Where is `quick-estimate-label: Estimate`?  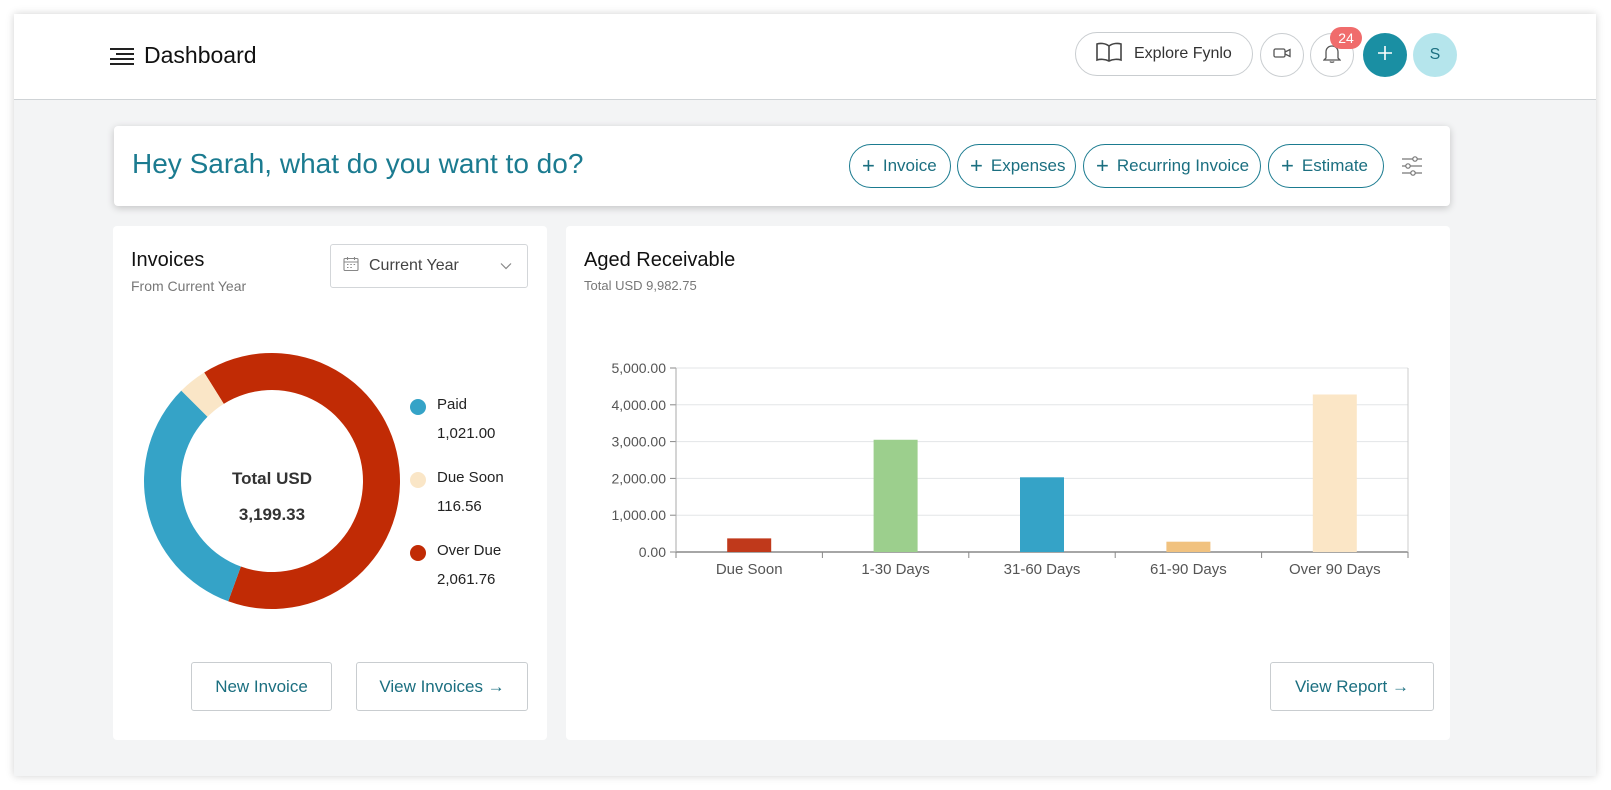
quick-estimate-label: Estimate is located at coordinates (1334, 165).